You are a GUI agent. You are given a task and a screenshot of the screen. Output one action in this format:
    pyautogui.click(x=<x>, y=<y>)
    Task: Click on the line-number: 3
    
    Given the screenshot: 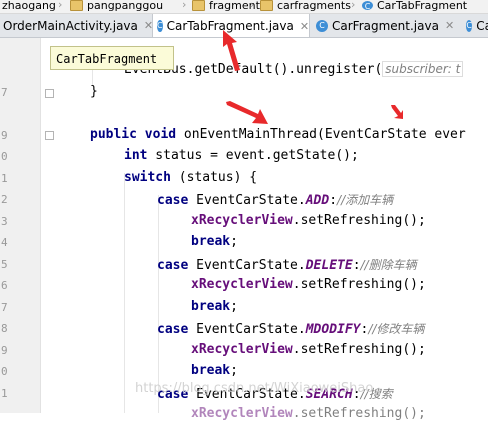 What is the action you would take?
    pyautogui.click(x=4, y=221)
    